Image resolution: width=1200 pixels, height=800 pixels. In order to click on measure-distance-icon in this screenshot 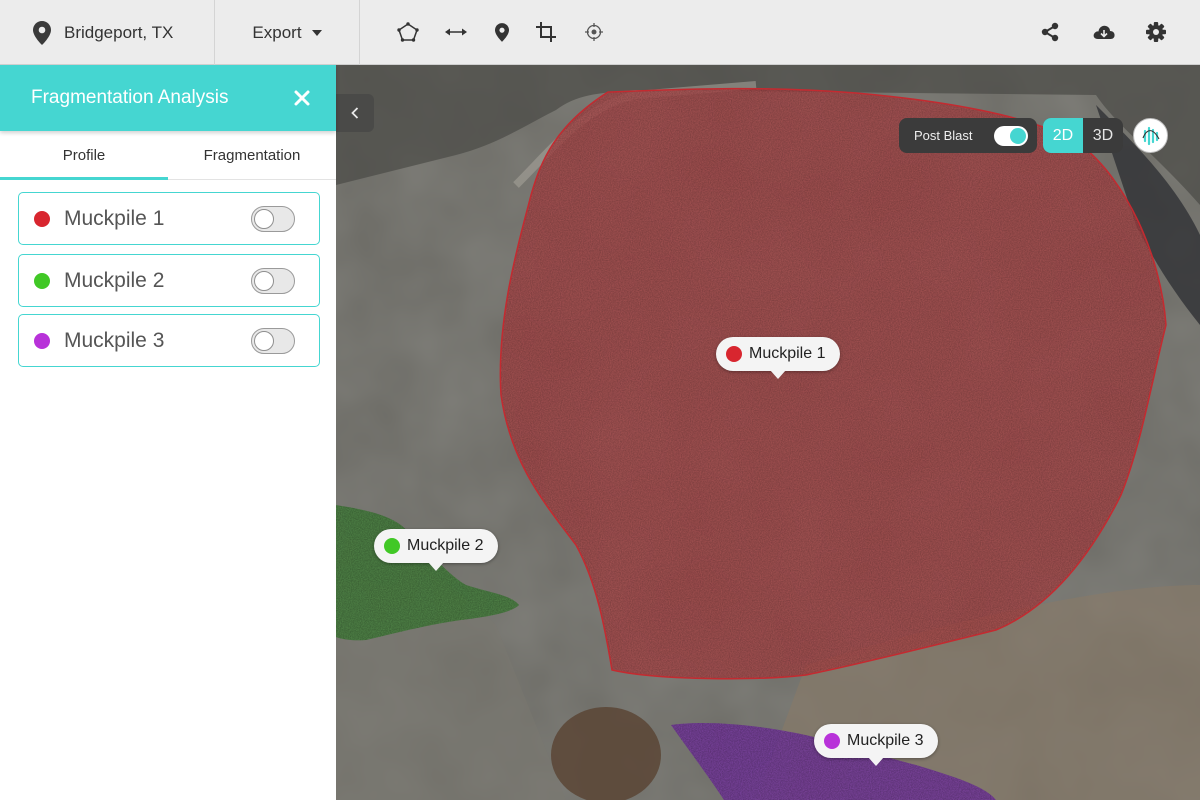, I will do `click(456, 32)`.